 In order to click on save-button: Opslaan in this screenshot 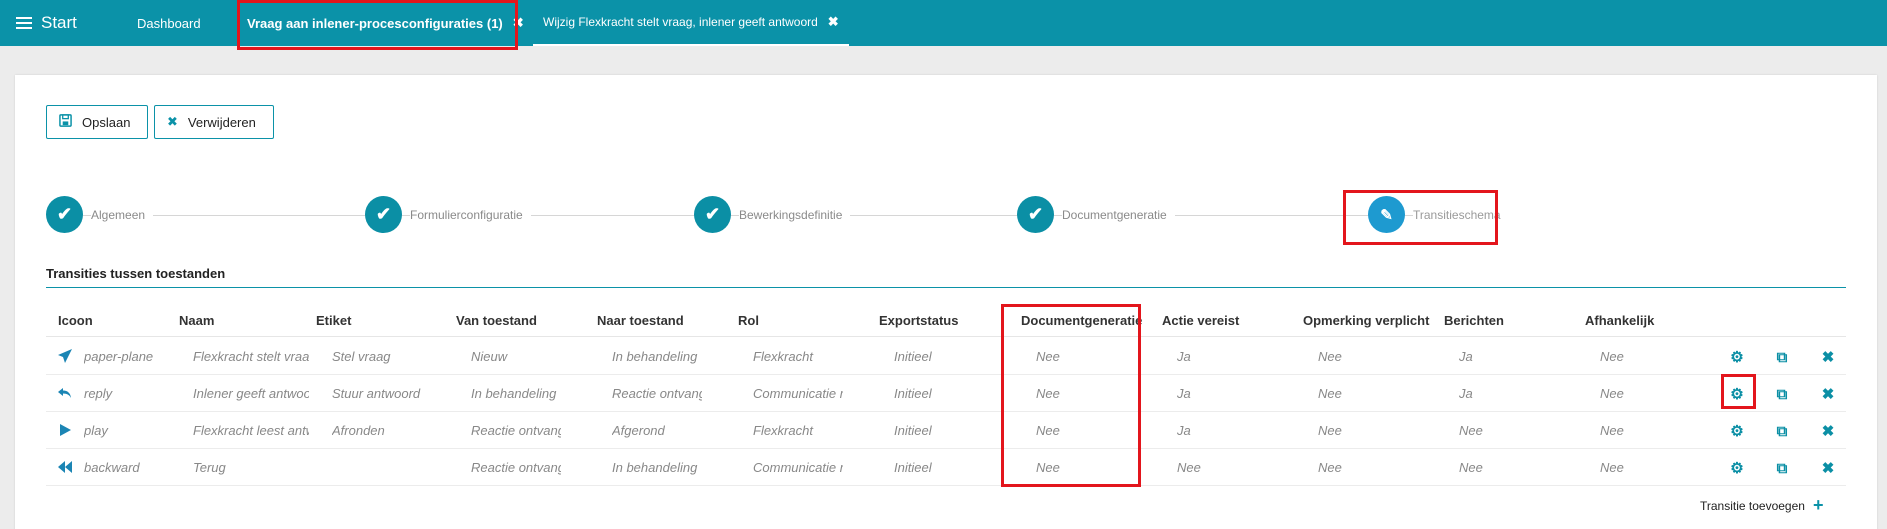, I will do `click(97, 122)`.